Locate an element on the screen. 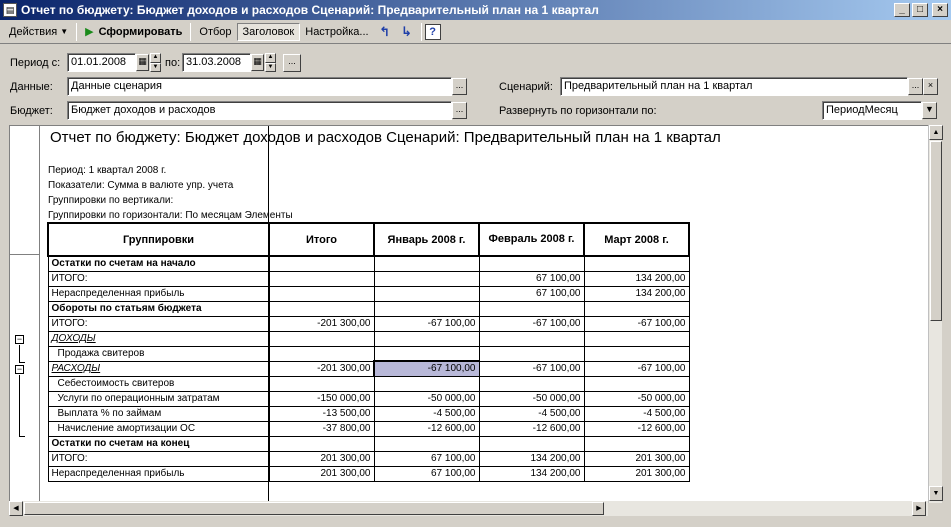  header-toggle-button: Заголовок is located at coordinates (268, 31).